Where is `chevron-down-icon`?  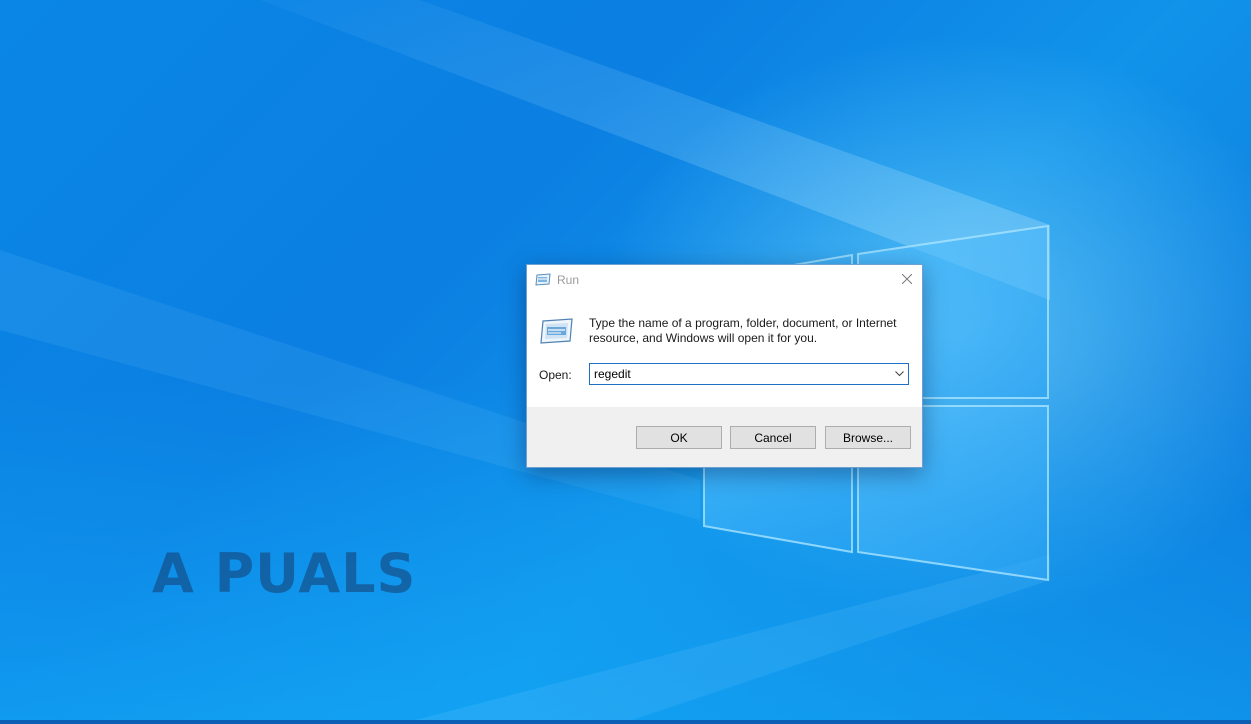 chevron-down-icon is located at coordinates (899, 374).